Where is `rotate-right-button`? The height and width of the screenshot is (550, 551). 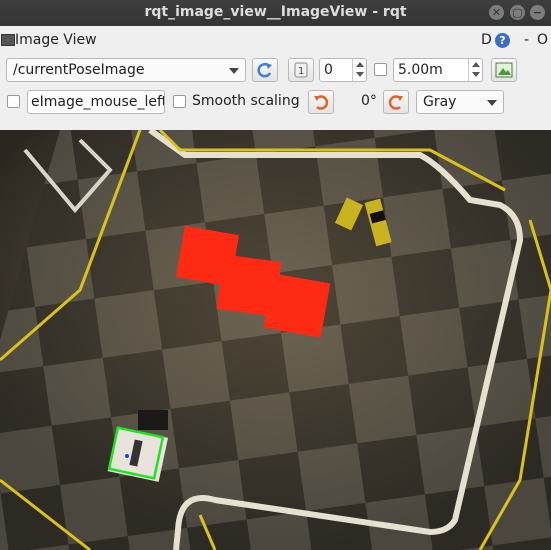 rotate-right-button is located at coordinates (396, 102).